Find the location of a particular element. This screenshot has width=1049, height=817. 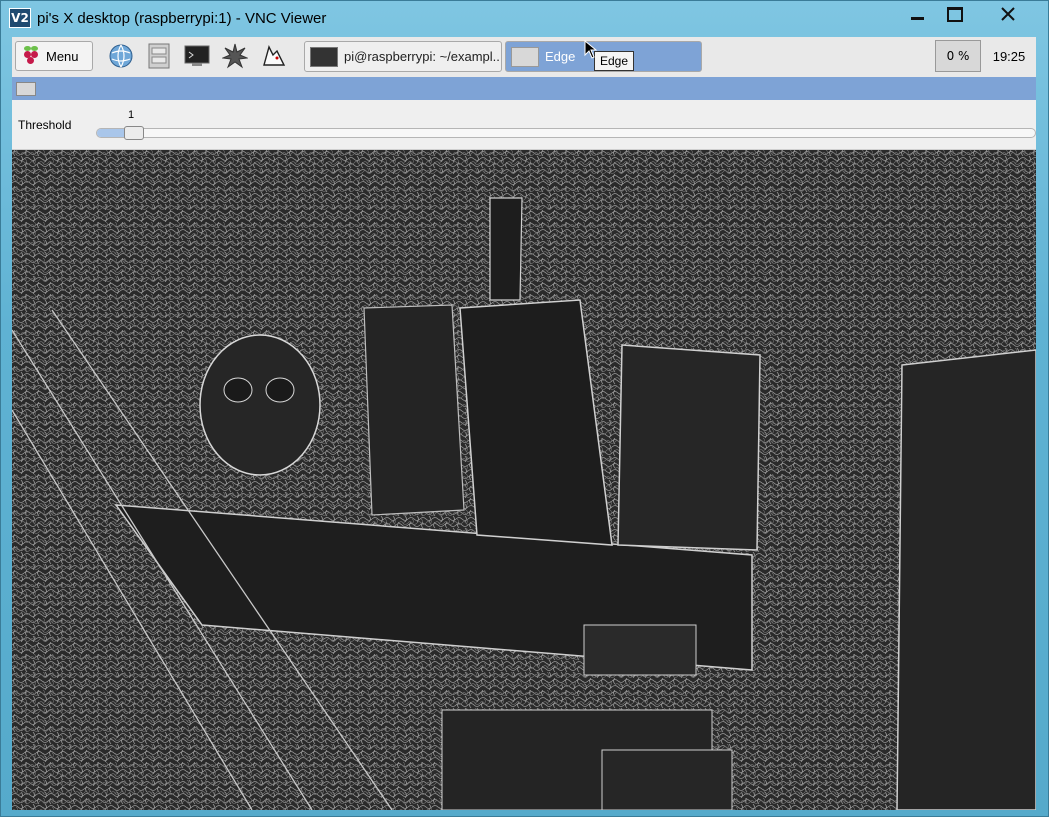

minimize-icon is located at coordinates (917, 18).